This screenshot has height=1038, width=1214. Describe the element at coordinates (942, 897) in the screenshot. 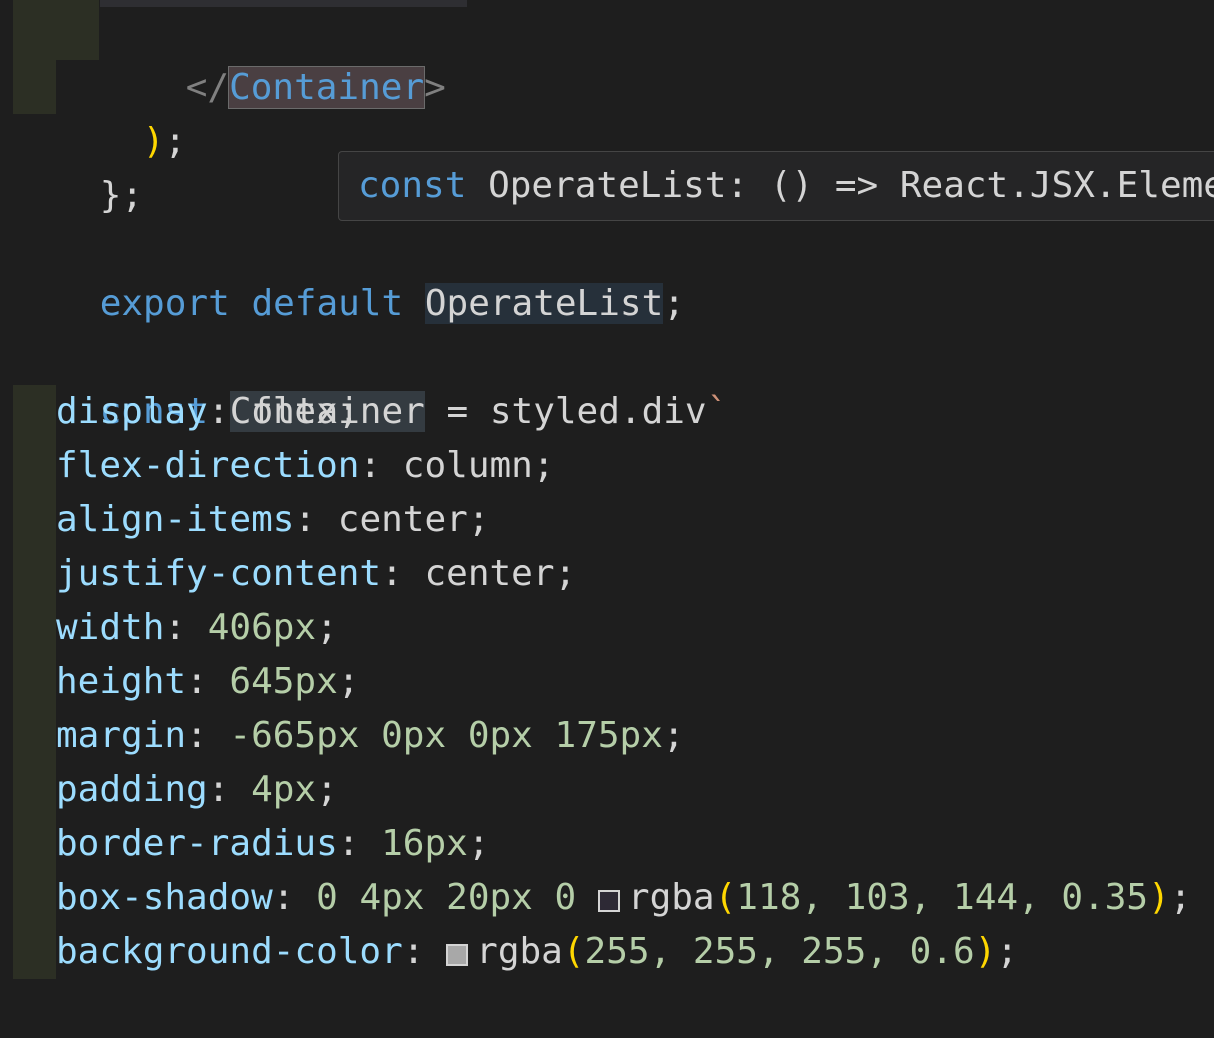

I see `css-args: 118, 103, 144, 0.35` at that location.